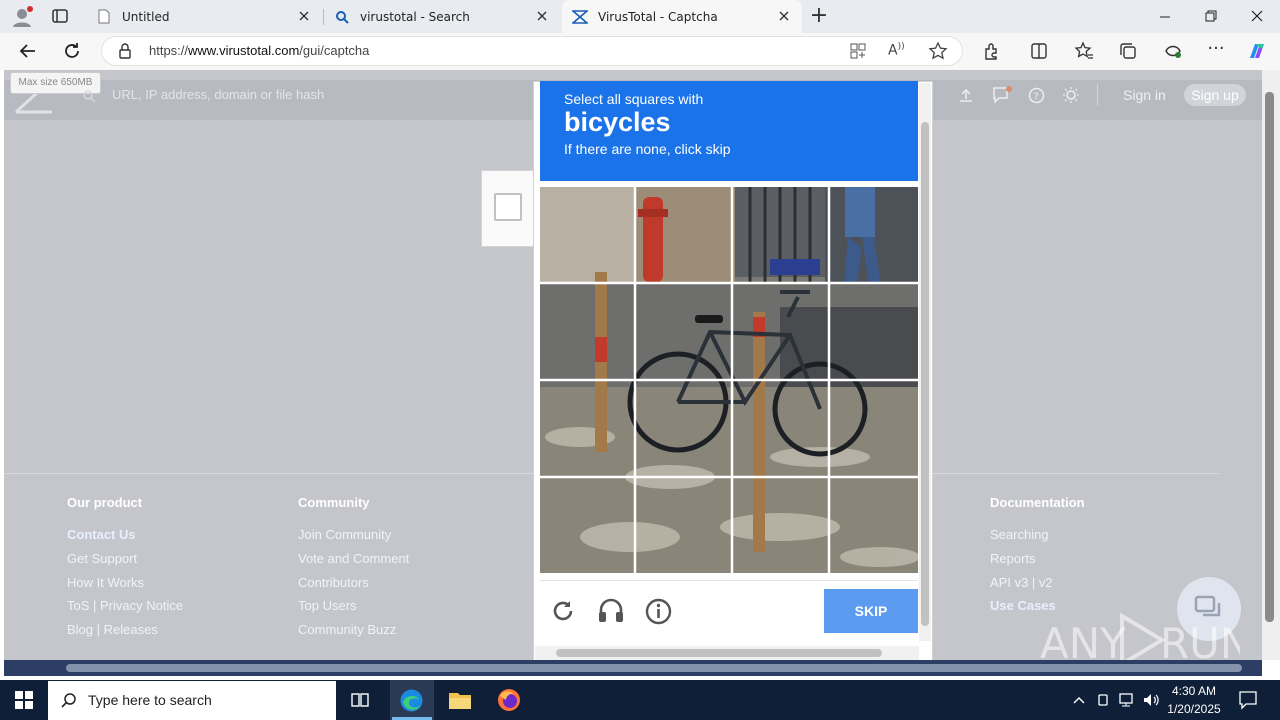 The height and width of the screenshot is (720, 1280). What do you see at coordinates (647, 149) in the screenshot?
I see `captcha-hint: If there are none, click skip` at bounding box center [647, 149].